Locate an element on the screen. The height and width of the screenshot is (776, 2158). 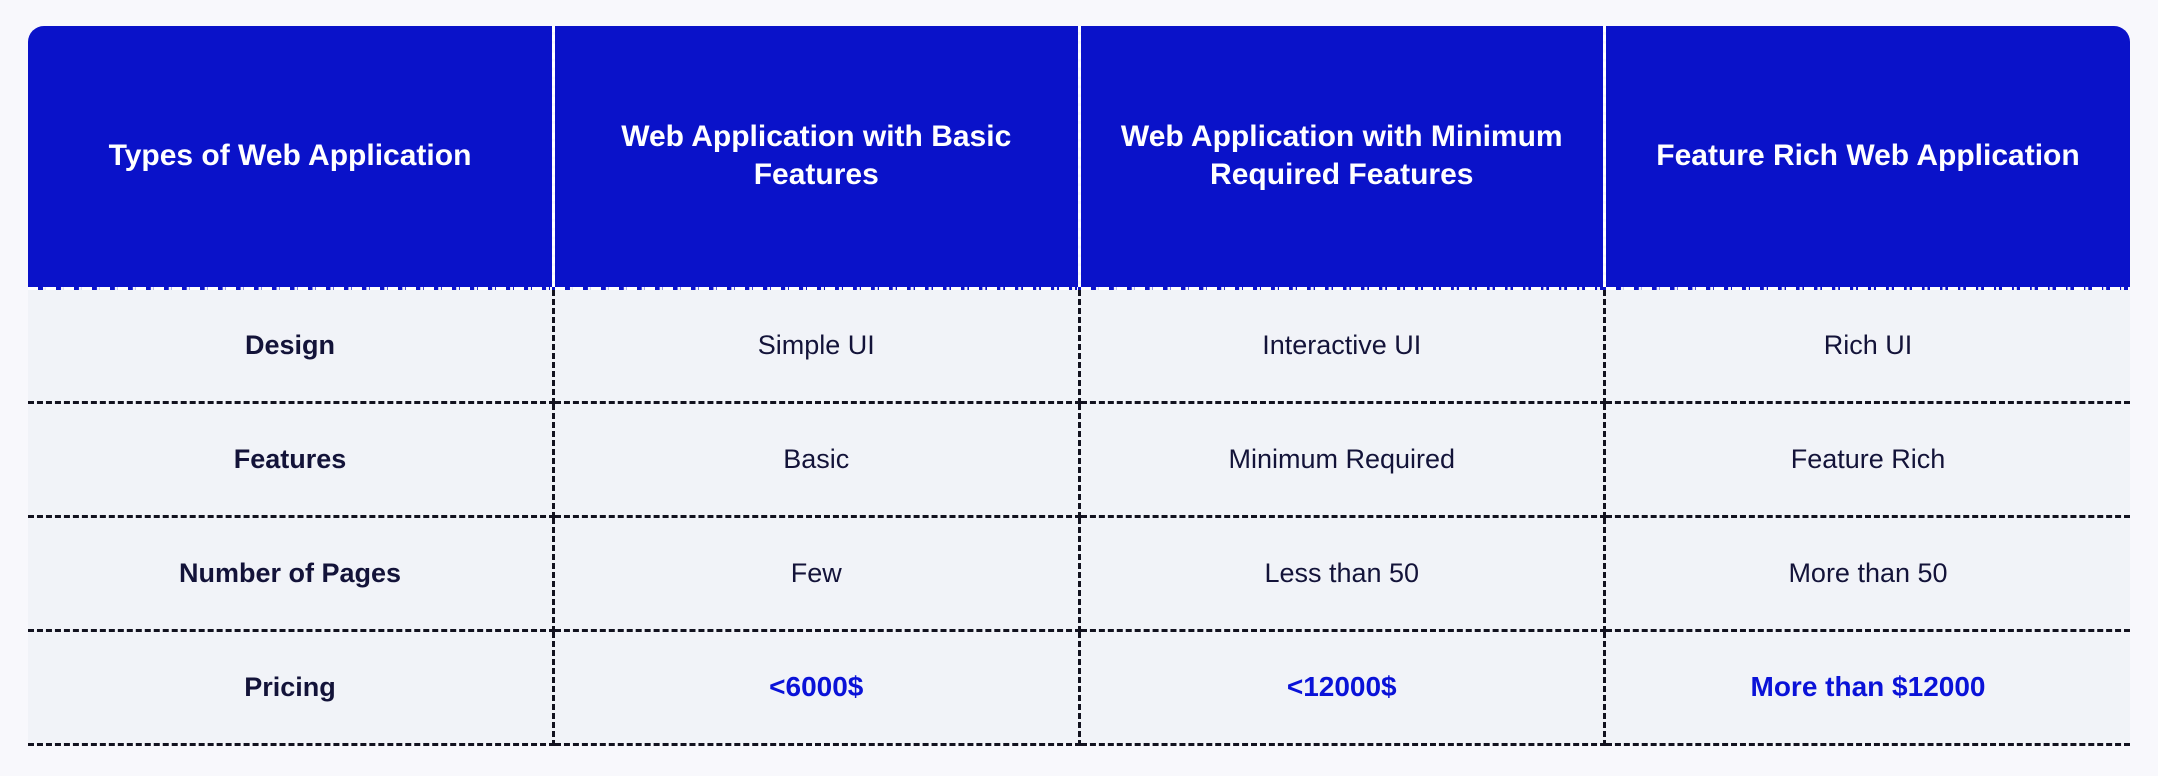
cell-design-feature-rich: Rich UI is located at coordinates (1867, 346).